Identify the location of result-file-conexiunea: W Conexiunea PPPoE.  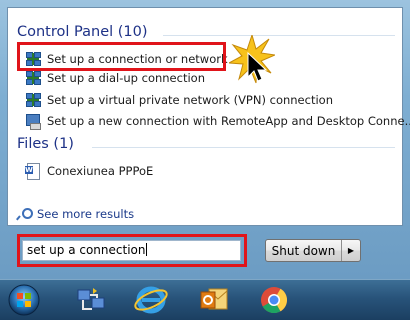
(89, 171).